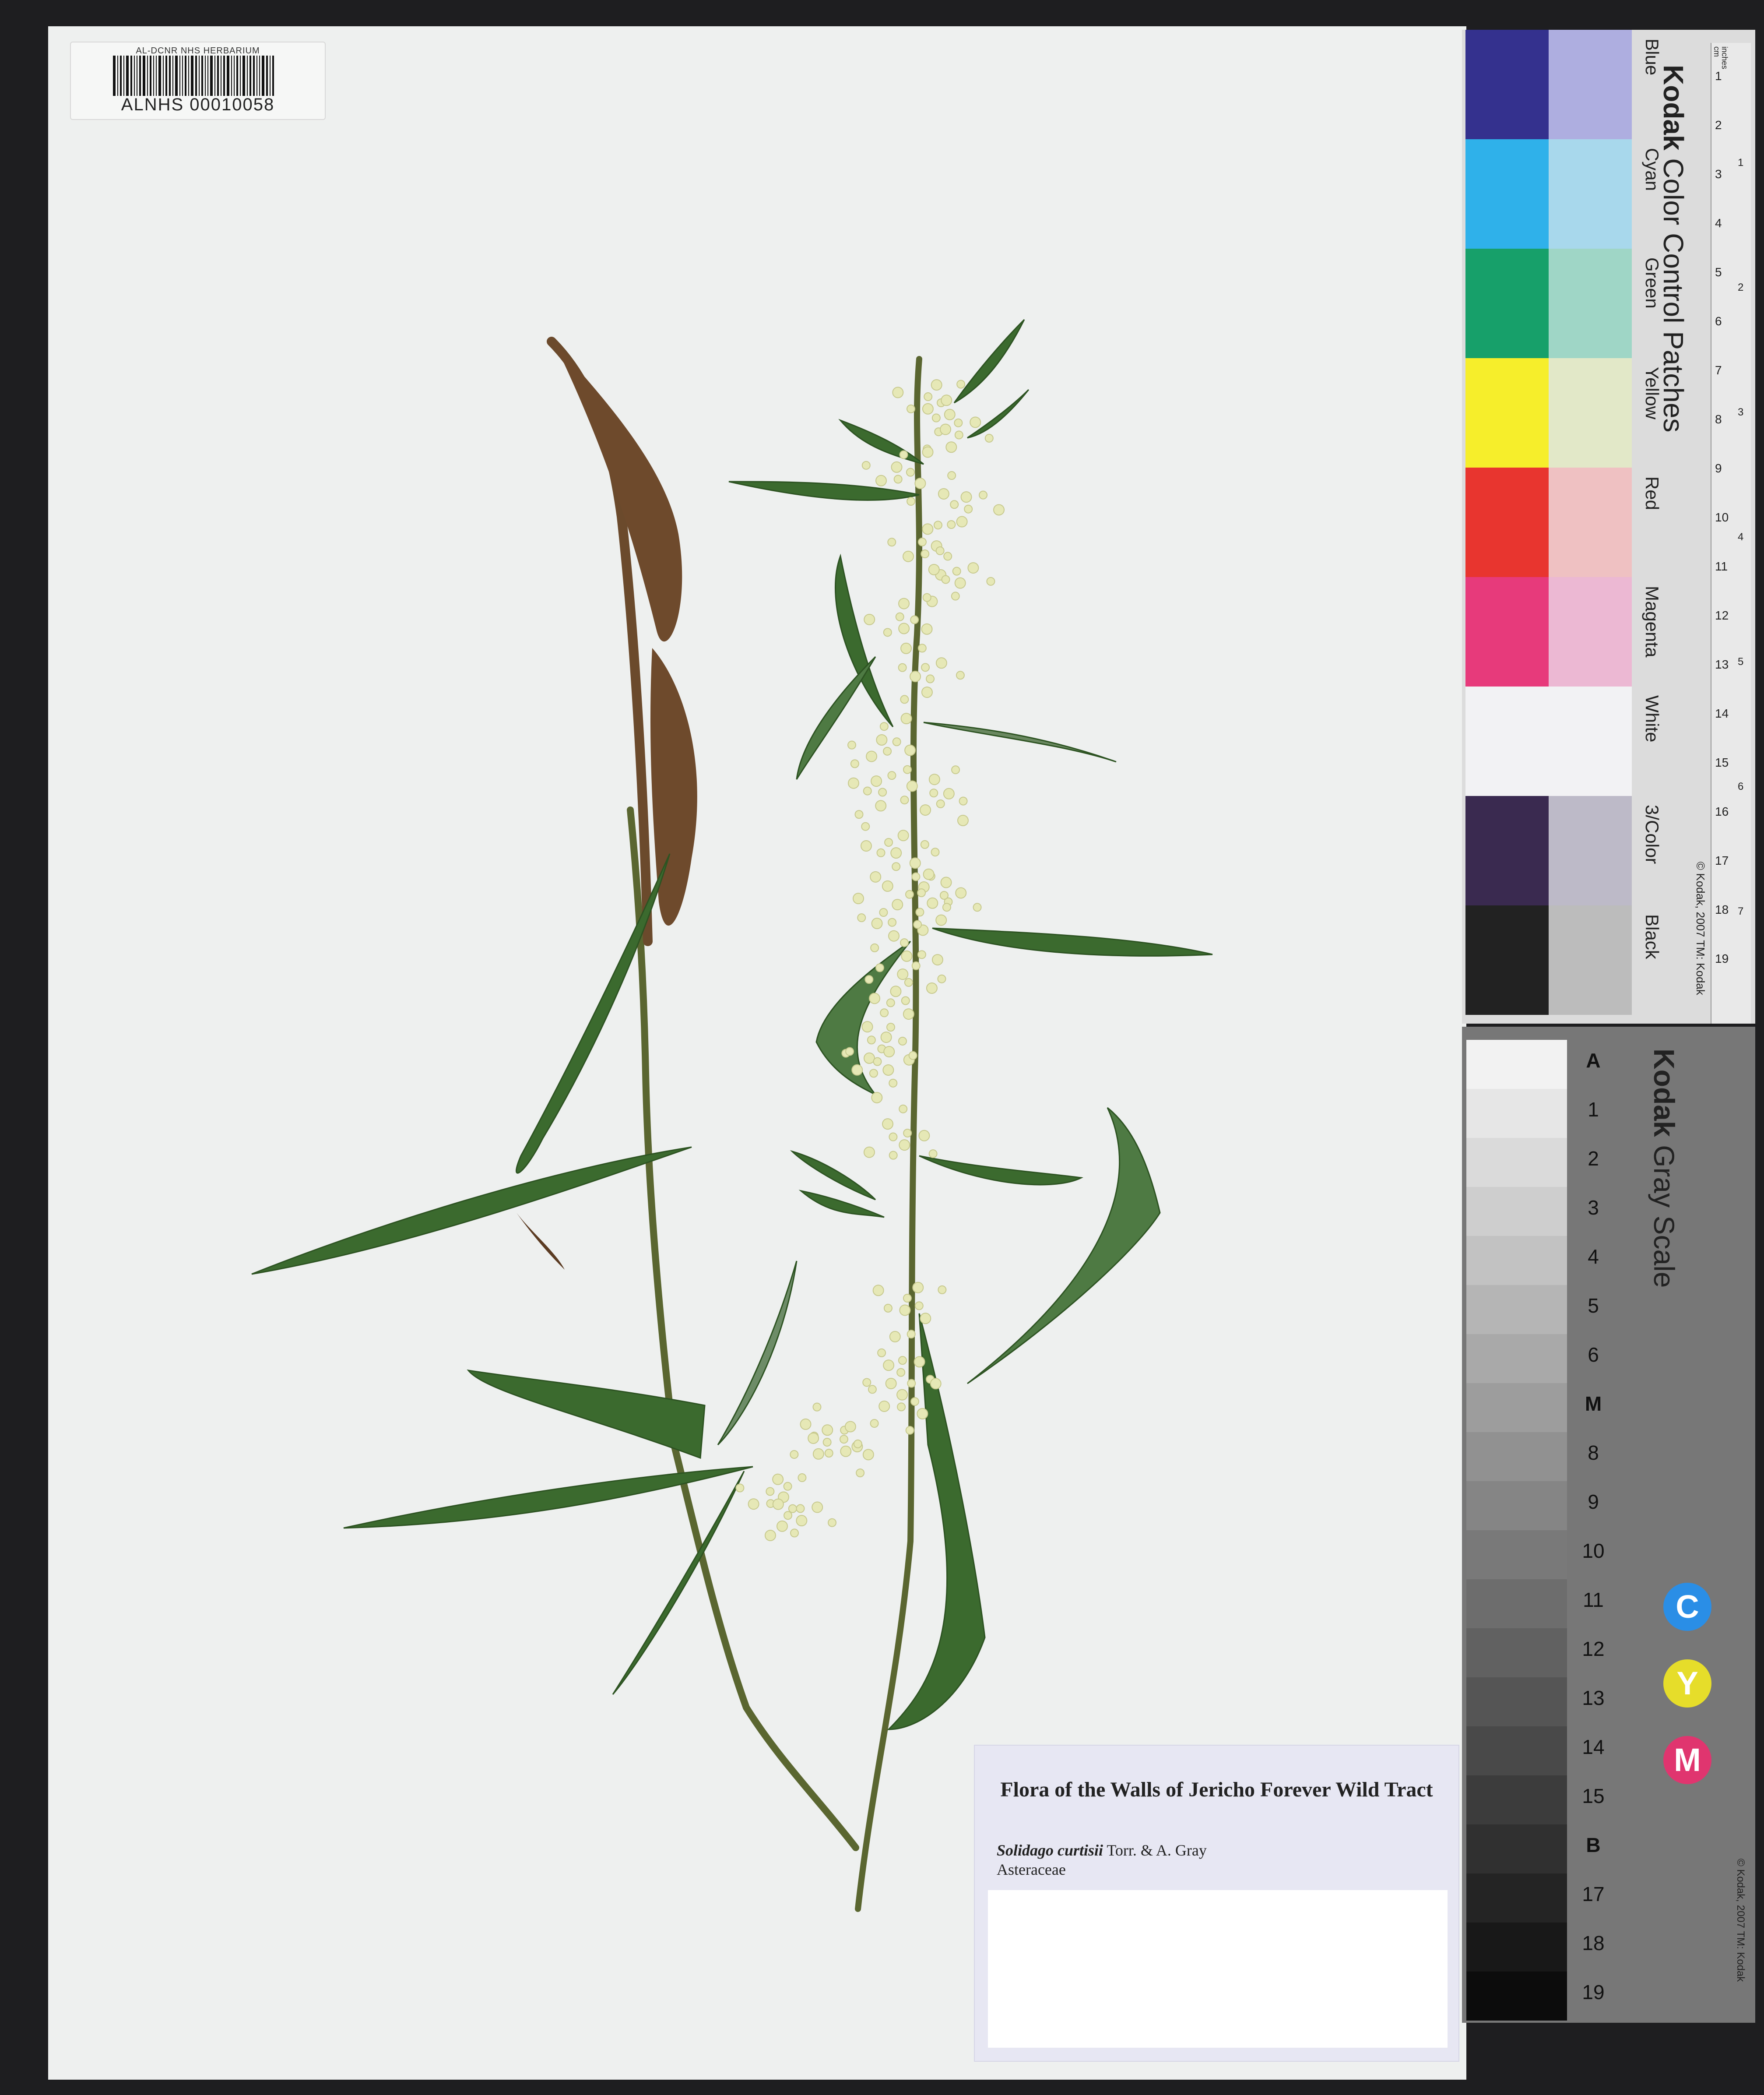 The image size is (1764, 2095). What do you see at coordinates (471, 1210) in the screenshot?
I see `leaf` at bounding box center [471, 1210].